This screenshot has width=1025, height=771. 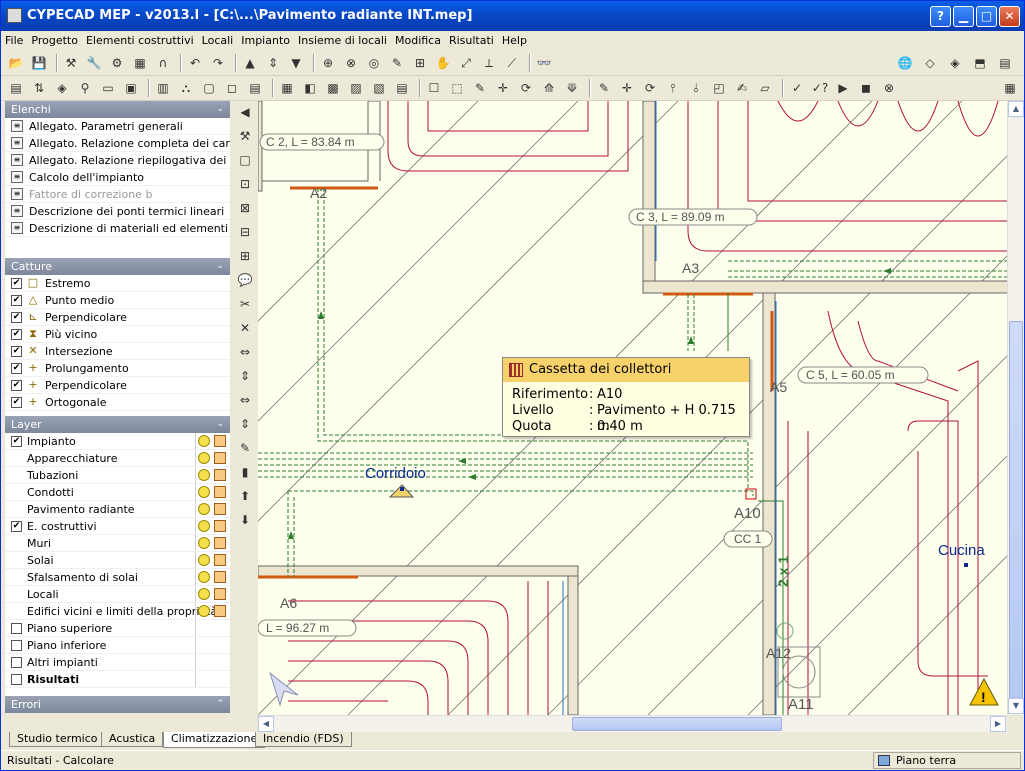 I want to click on toolbar-button-icon: ▦, so click(x=287, y=88).